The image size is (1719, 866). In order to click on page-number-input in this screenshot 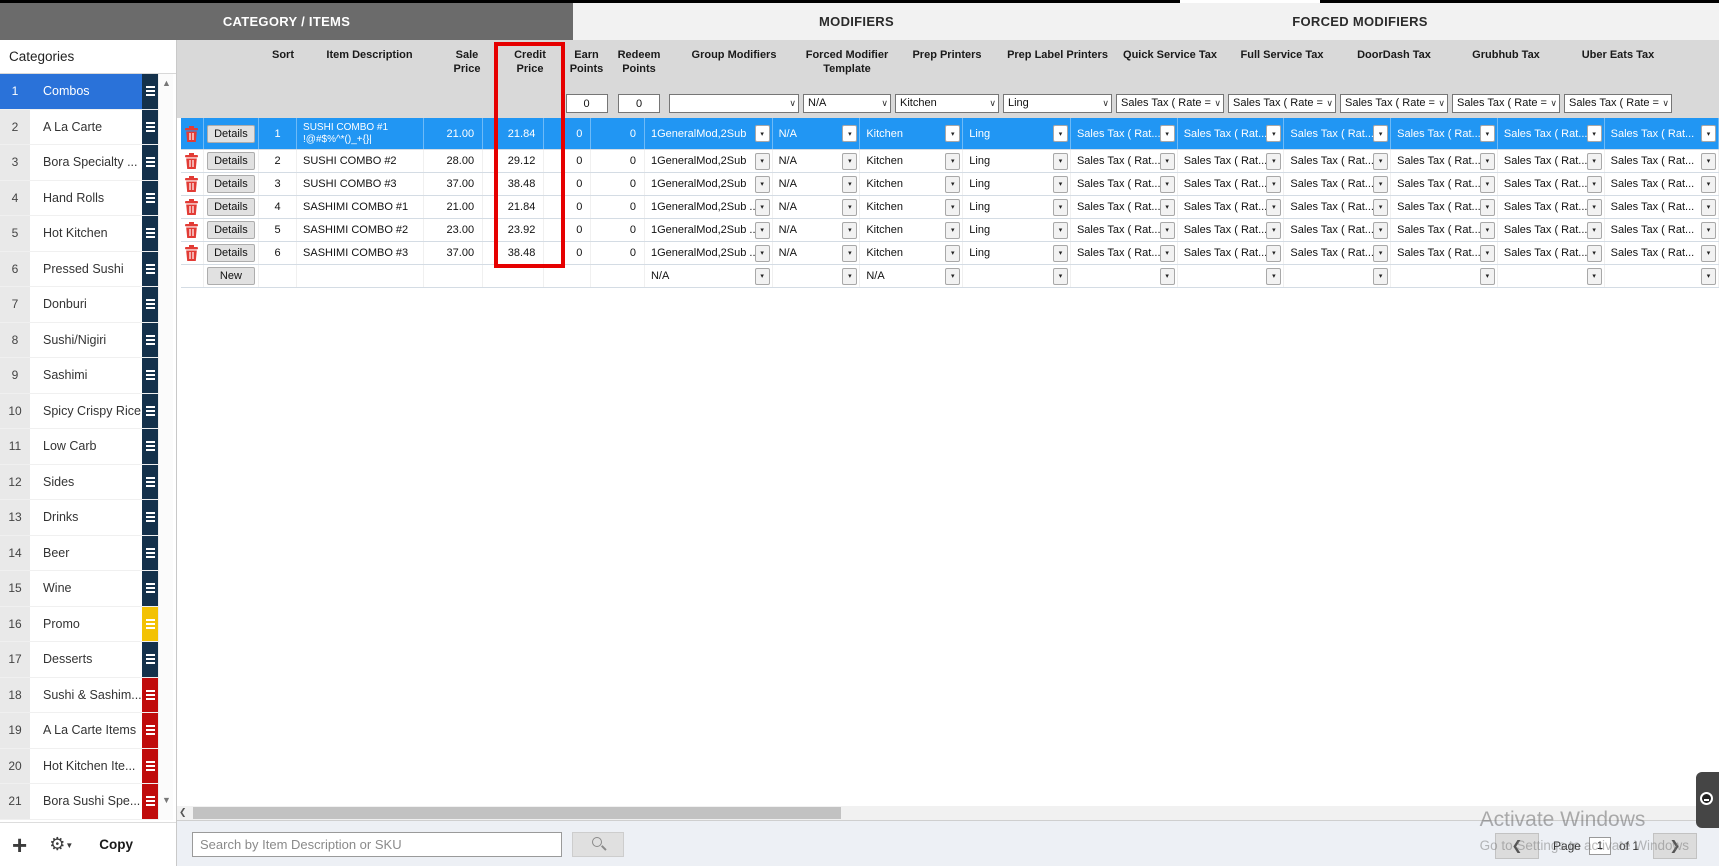, I will do `click(1599, 846)`.